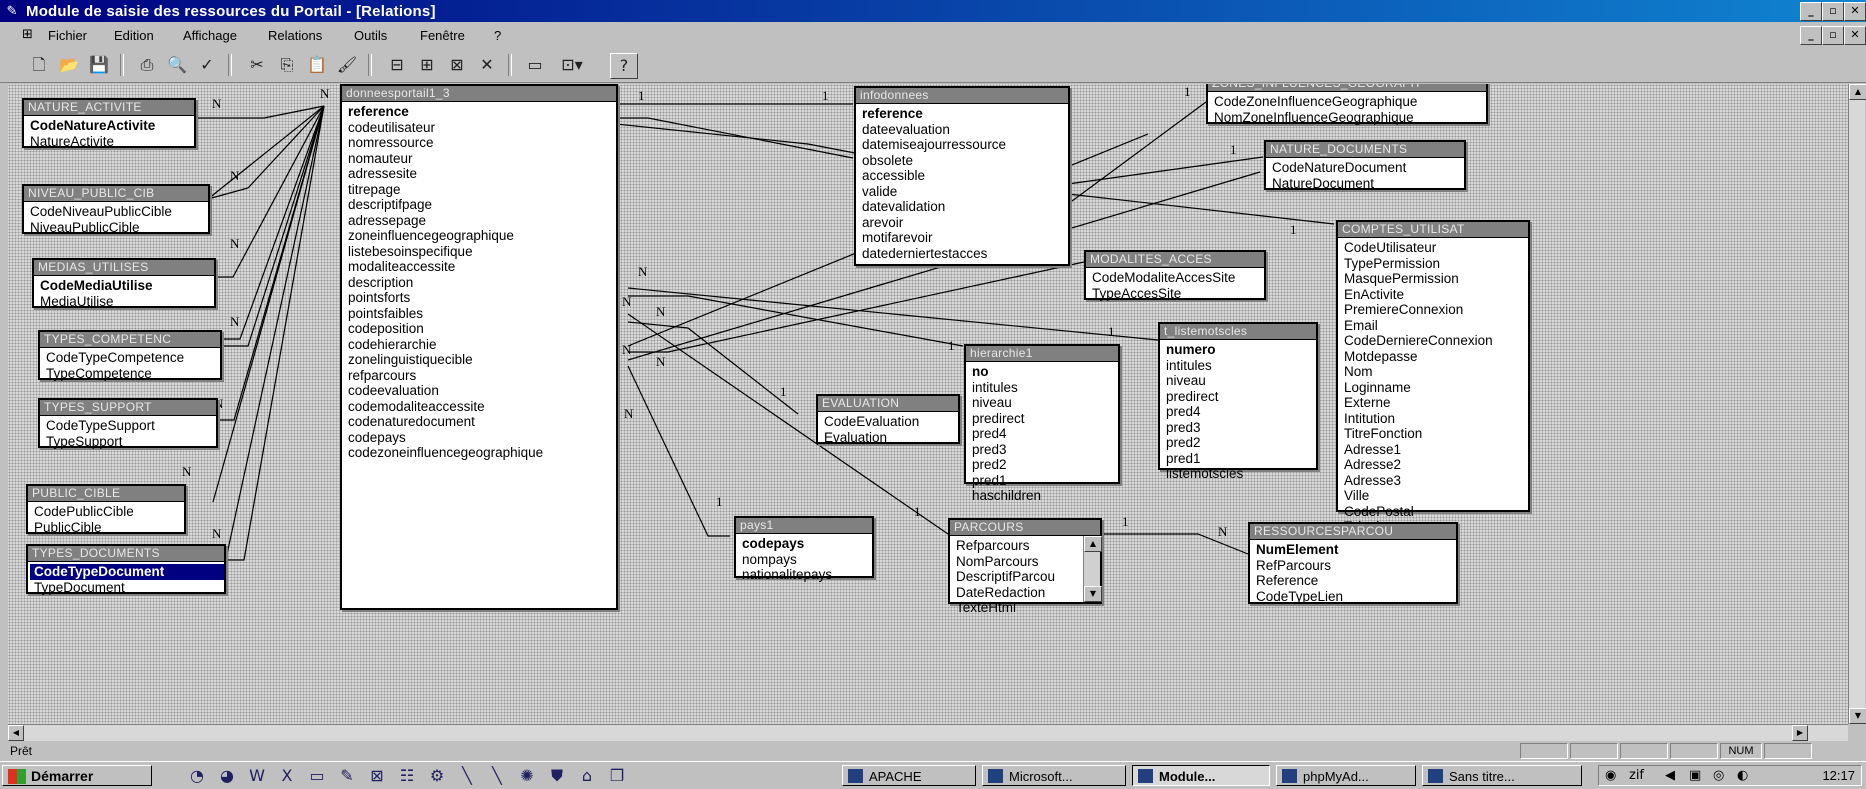 The width and height of the screenshot is (1866, 789). What do you see at coordinates (909, 775) in the screenshot?
I see `taskbar-item-apache: APACHE` at bounding box center [909, 775].